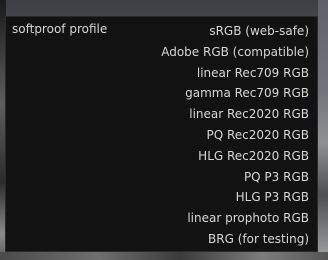 The height and width of the screenshot is (260, 328). Describe the element at coordinates (235, 31) in the screenshot. I see `profile-option-srgb: sRGB (web-safe)` at that location.